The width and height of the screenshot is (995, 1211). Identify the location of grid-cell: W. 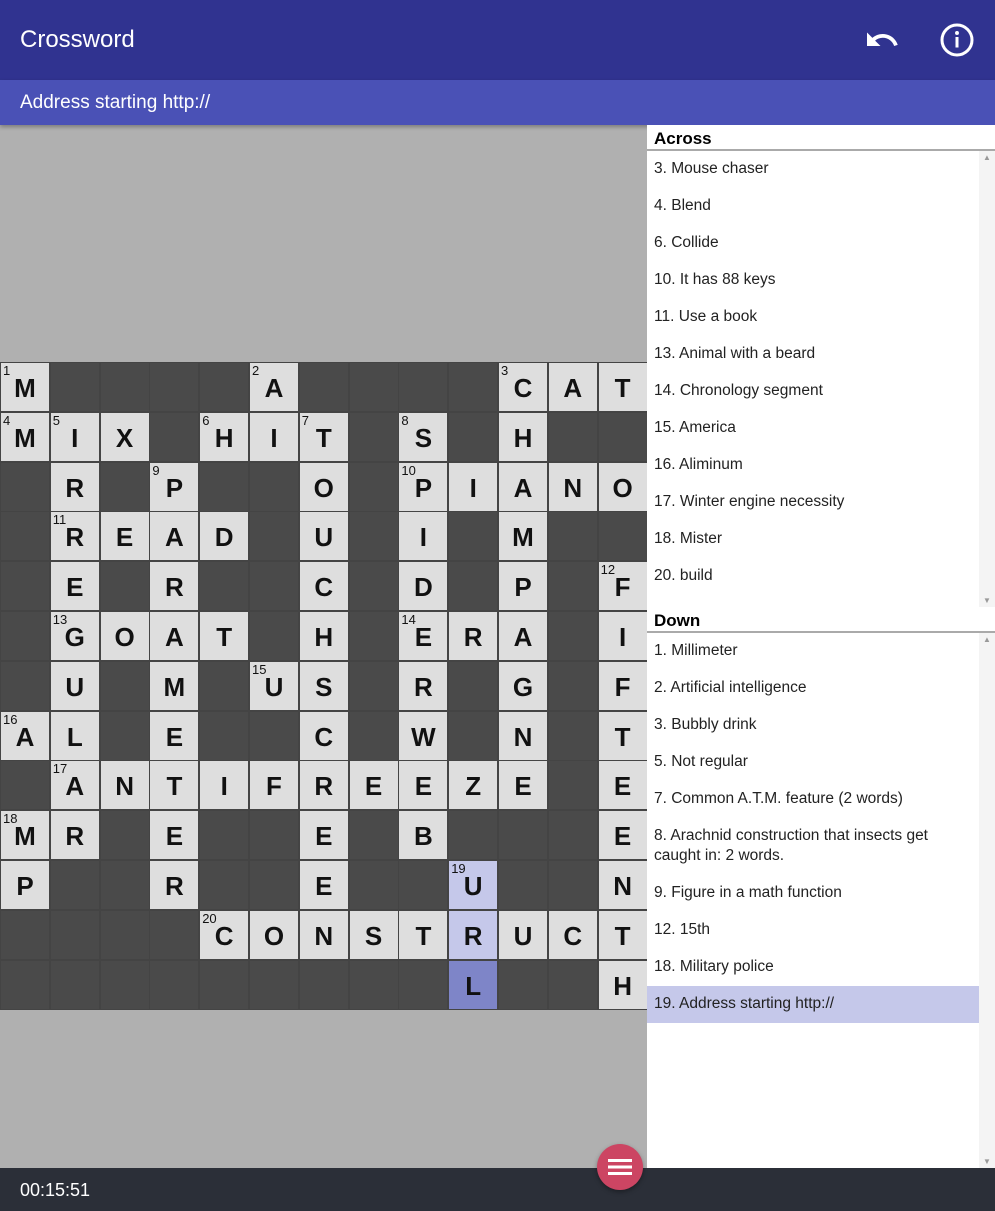
(423, 735).